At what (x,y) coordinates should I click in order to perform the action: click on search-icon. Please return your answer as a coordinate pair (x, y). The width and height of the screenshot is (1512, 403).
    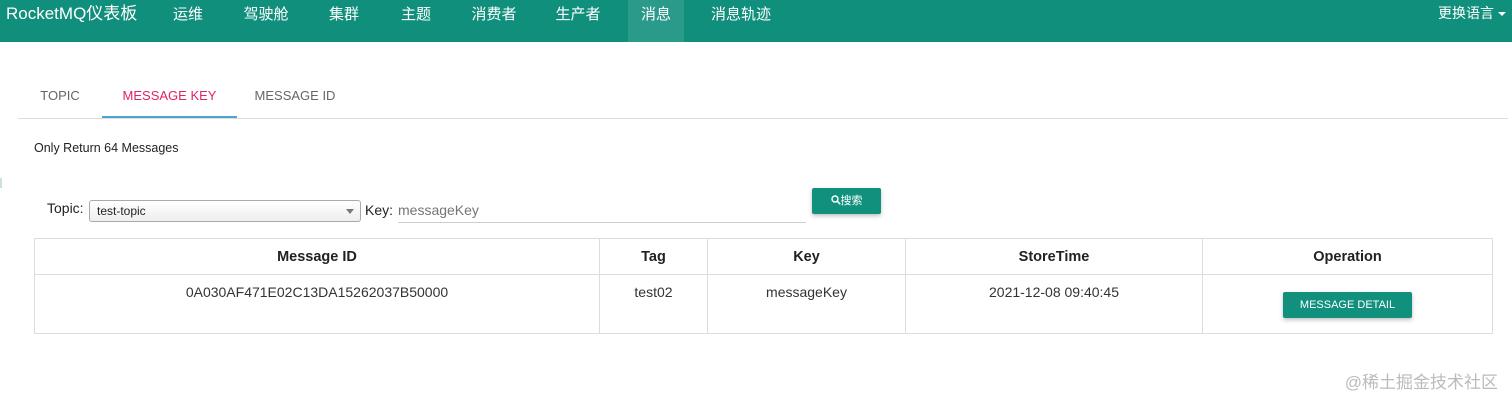
    Looking at the image, I should click on (835, 200).